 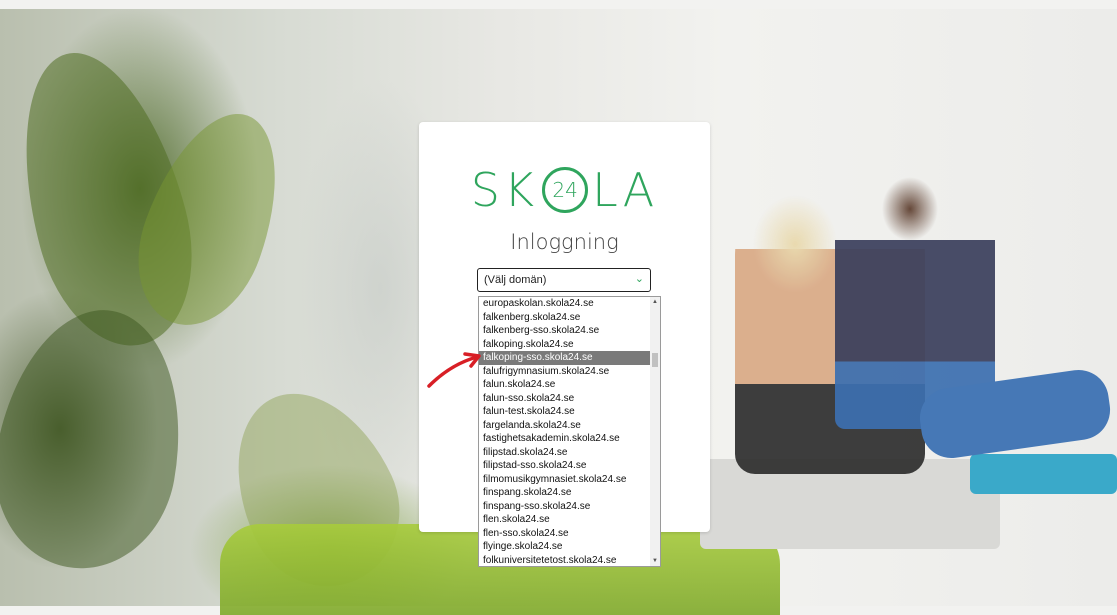 I want to click on dropdown-option: finspang-sso.skola24.se, so click(x=569, y=507).